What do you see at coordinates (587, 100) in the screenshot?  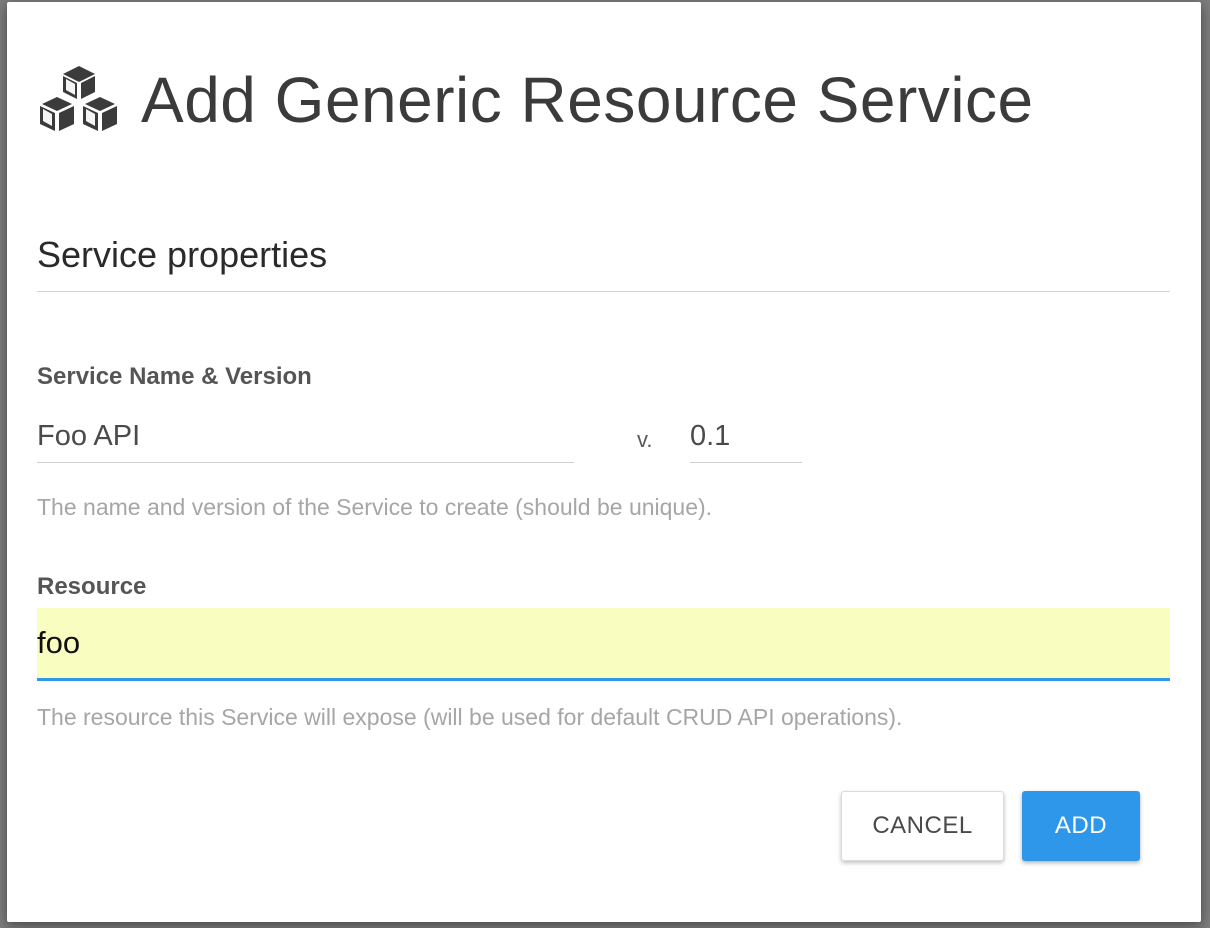 I see `dialog-title: Add Generic Resource Service` at bounding box center [587, 100].